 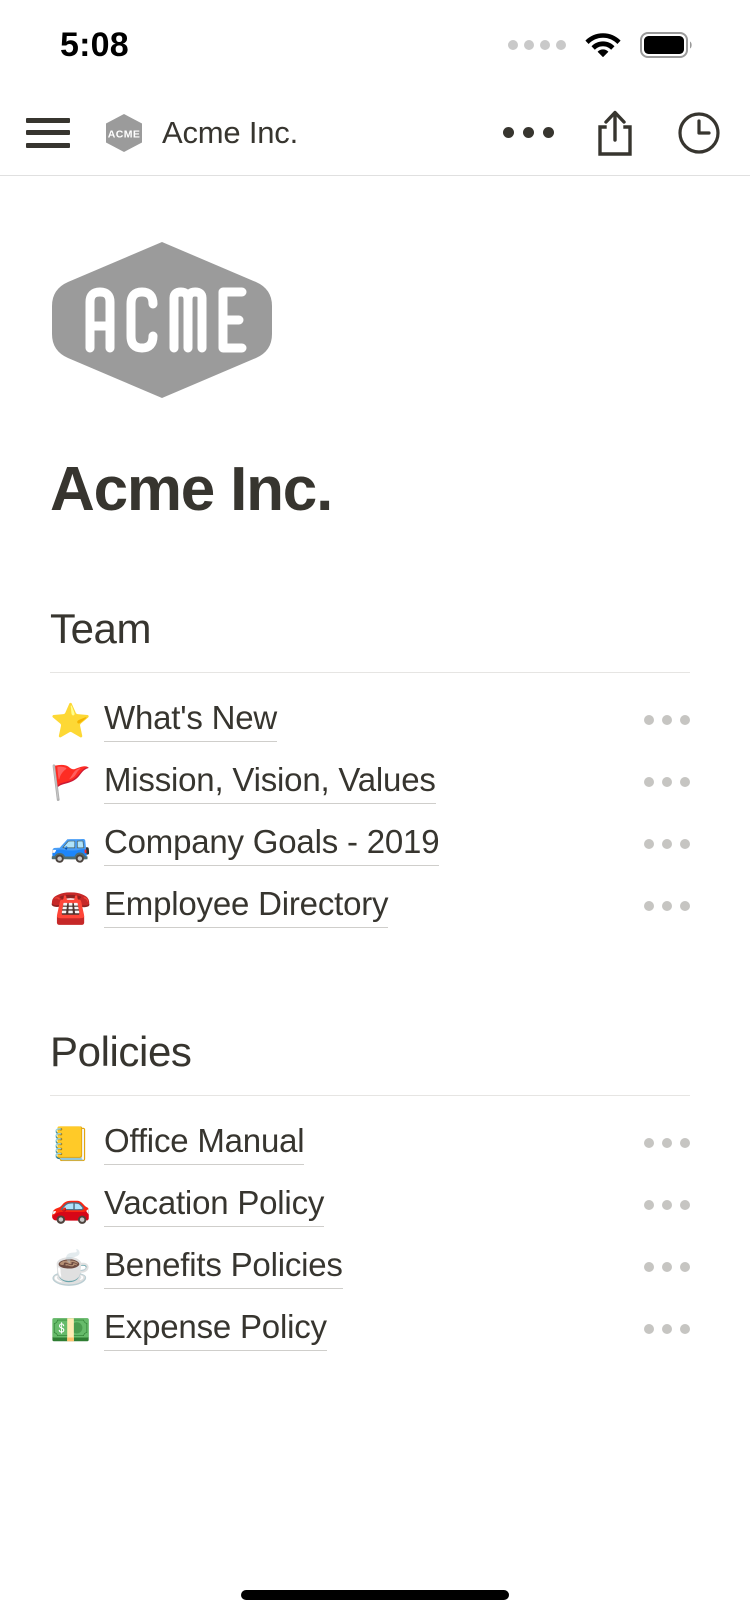 I want to click on list-item: 🚩 Mission, Vision, Values, so click(x=370, y=782).